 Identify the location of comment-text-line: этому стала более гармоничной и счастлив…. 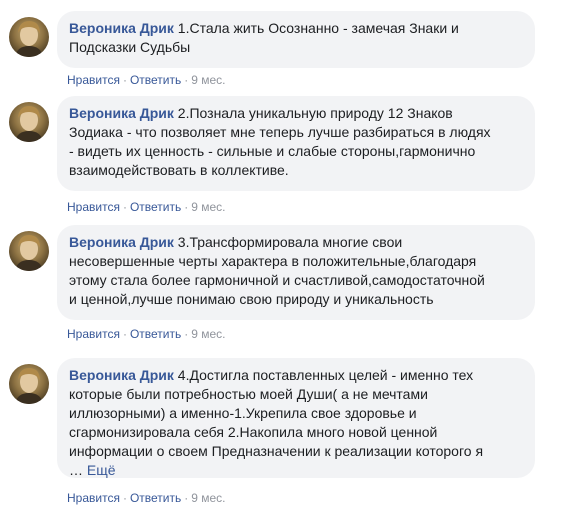
(277, 280).